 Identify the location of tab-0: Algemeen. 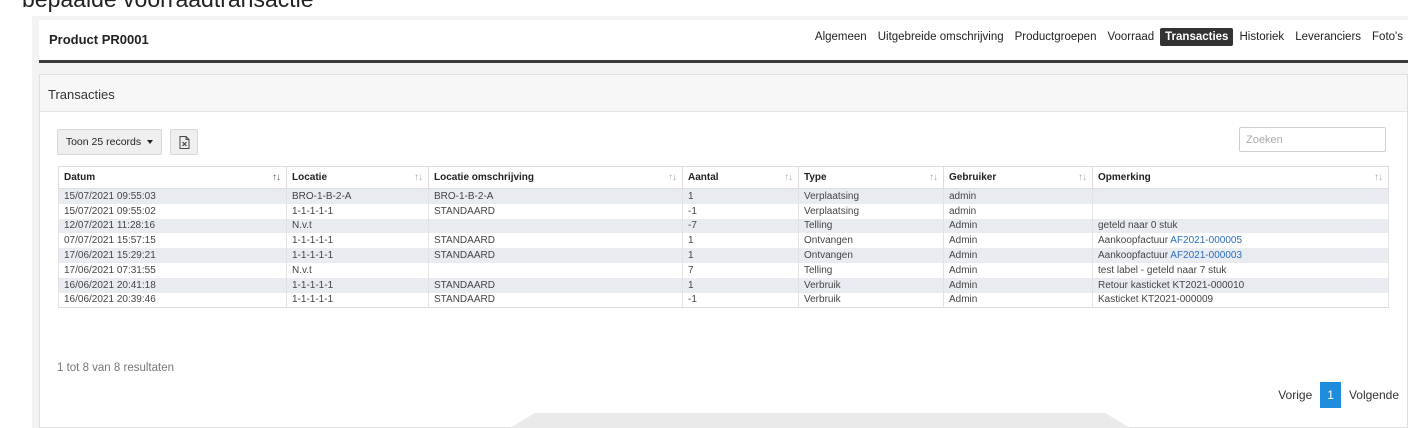
(841, 37).